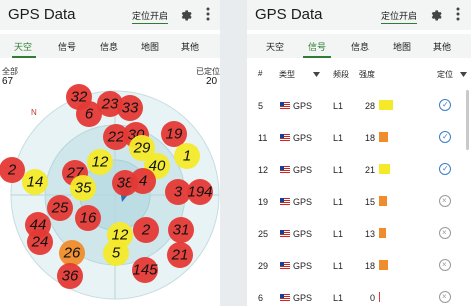 This screenshot has width=471, height=306. Describe the element at coordinates (372, 298) in the screenshot. I see `signal-strength: 0` at that location.